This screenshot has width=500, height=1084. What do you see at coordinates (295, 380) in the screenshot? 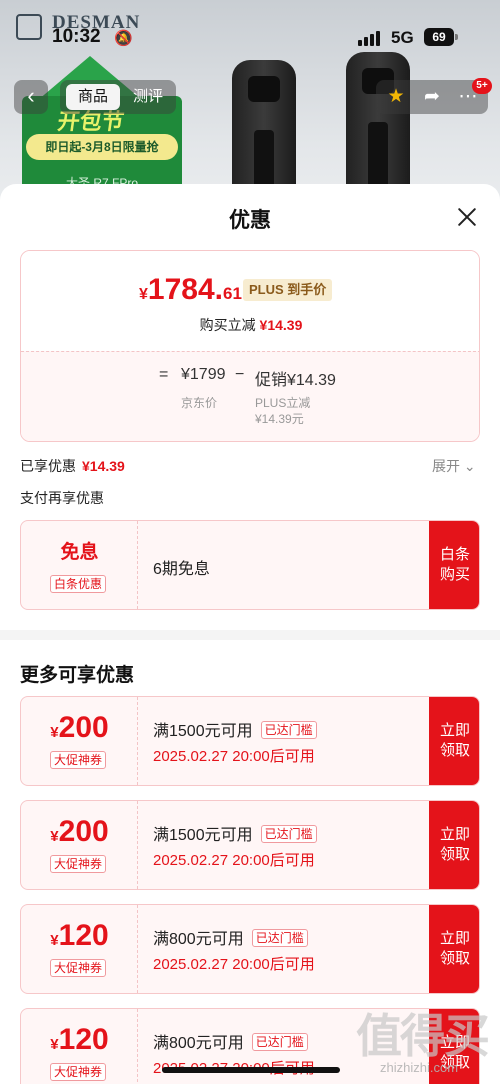
I see `promo-amount: 促销¥14.39` at bounding box center [295, 380].